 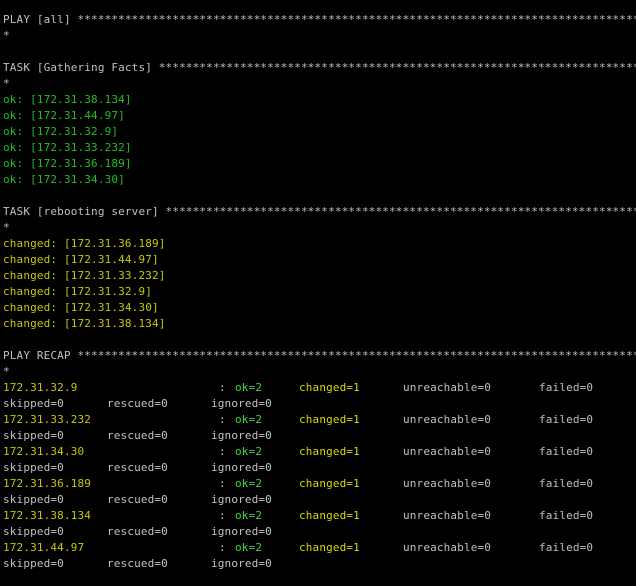 I want to click on play-recap-star: *, so click(x=6, y=371).